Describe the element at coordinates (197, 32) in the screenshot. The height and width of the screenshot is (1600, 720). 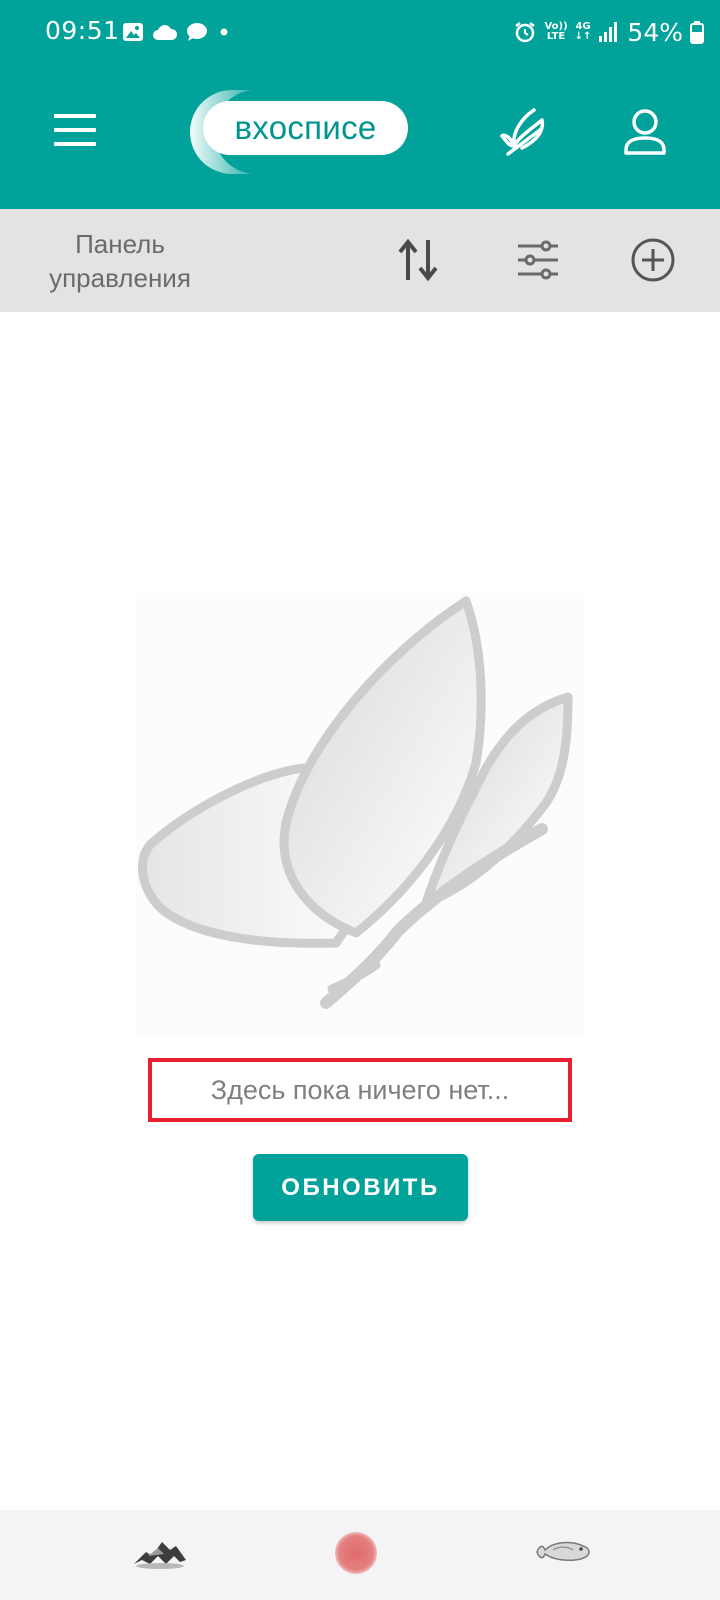
I see `chat-icon` at that location.